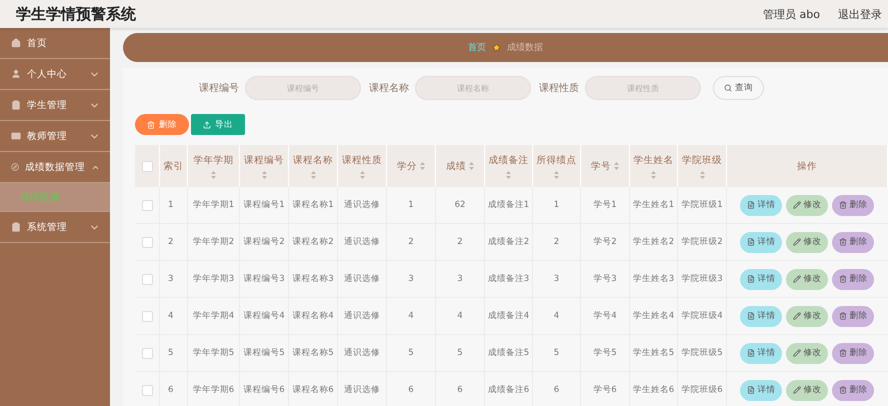 This screenshot has width=888, height=406. I want to click on table-cell: 课程名称3, so click(313, 279).